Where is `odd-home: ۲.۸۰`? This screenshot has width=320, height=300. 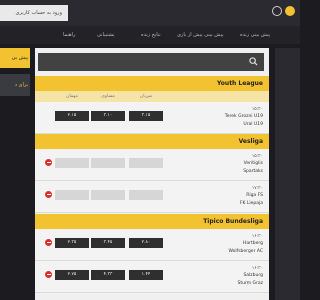 odd-home: ۲.۸۰ is located at coordinates (146, 243).